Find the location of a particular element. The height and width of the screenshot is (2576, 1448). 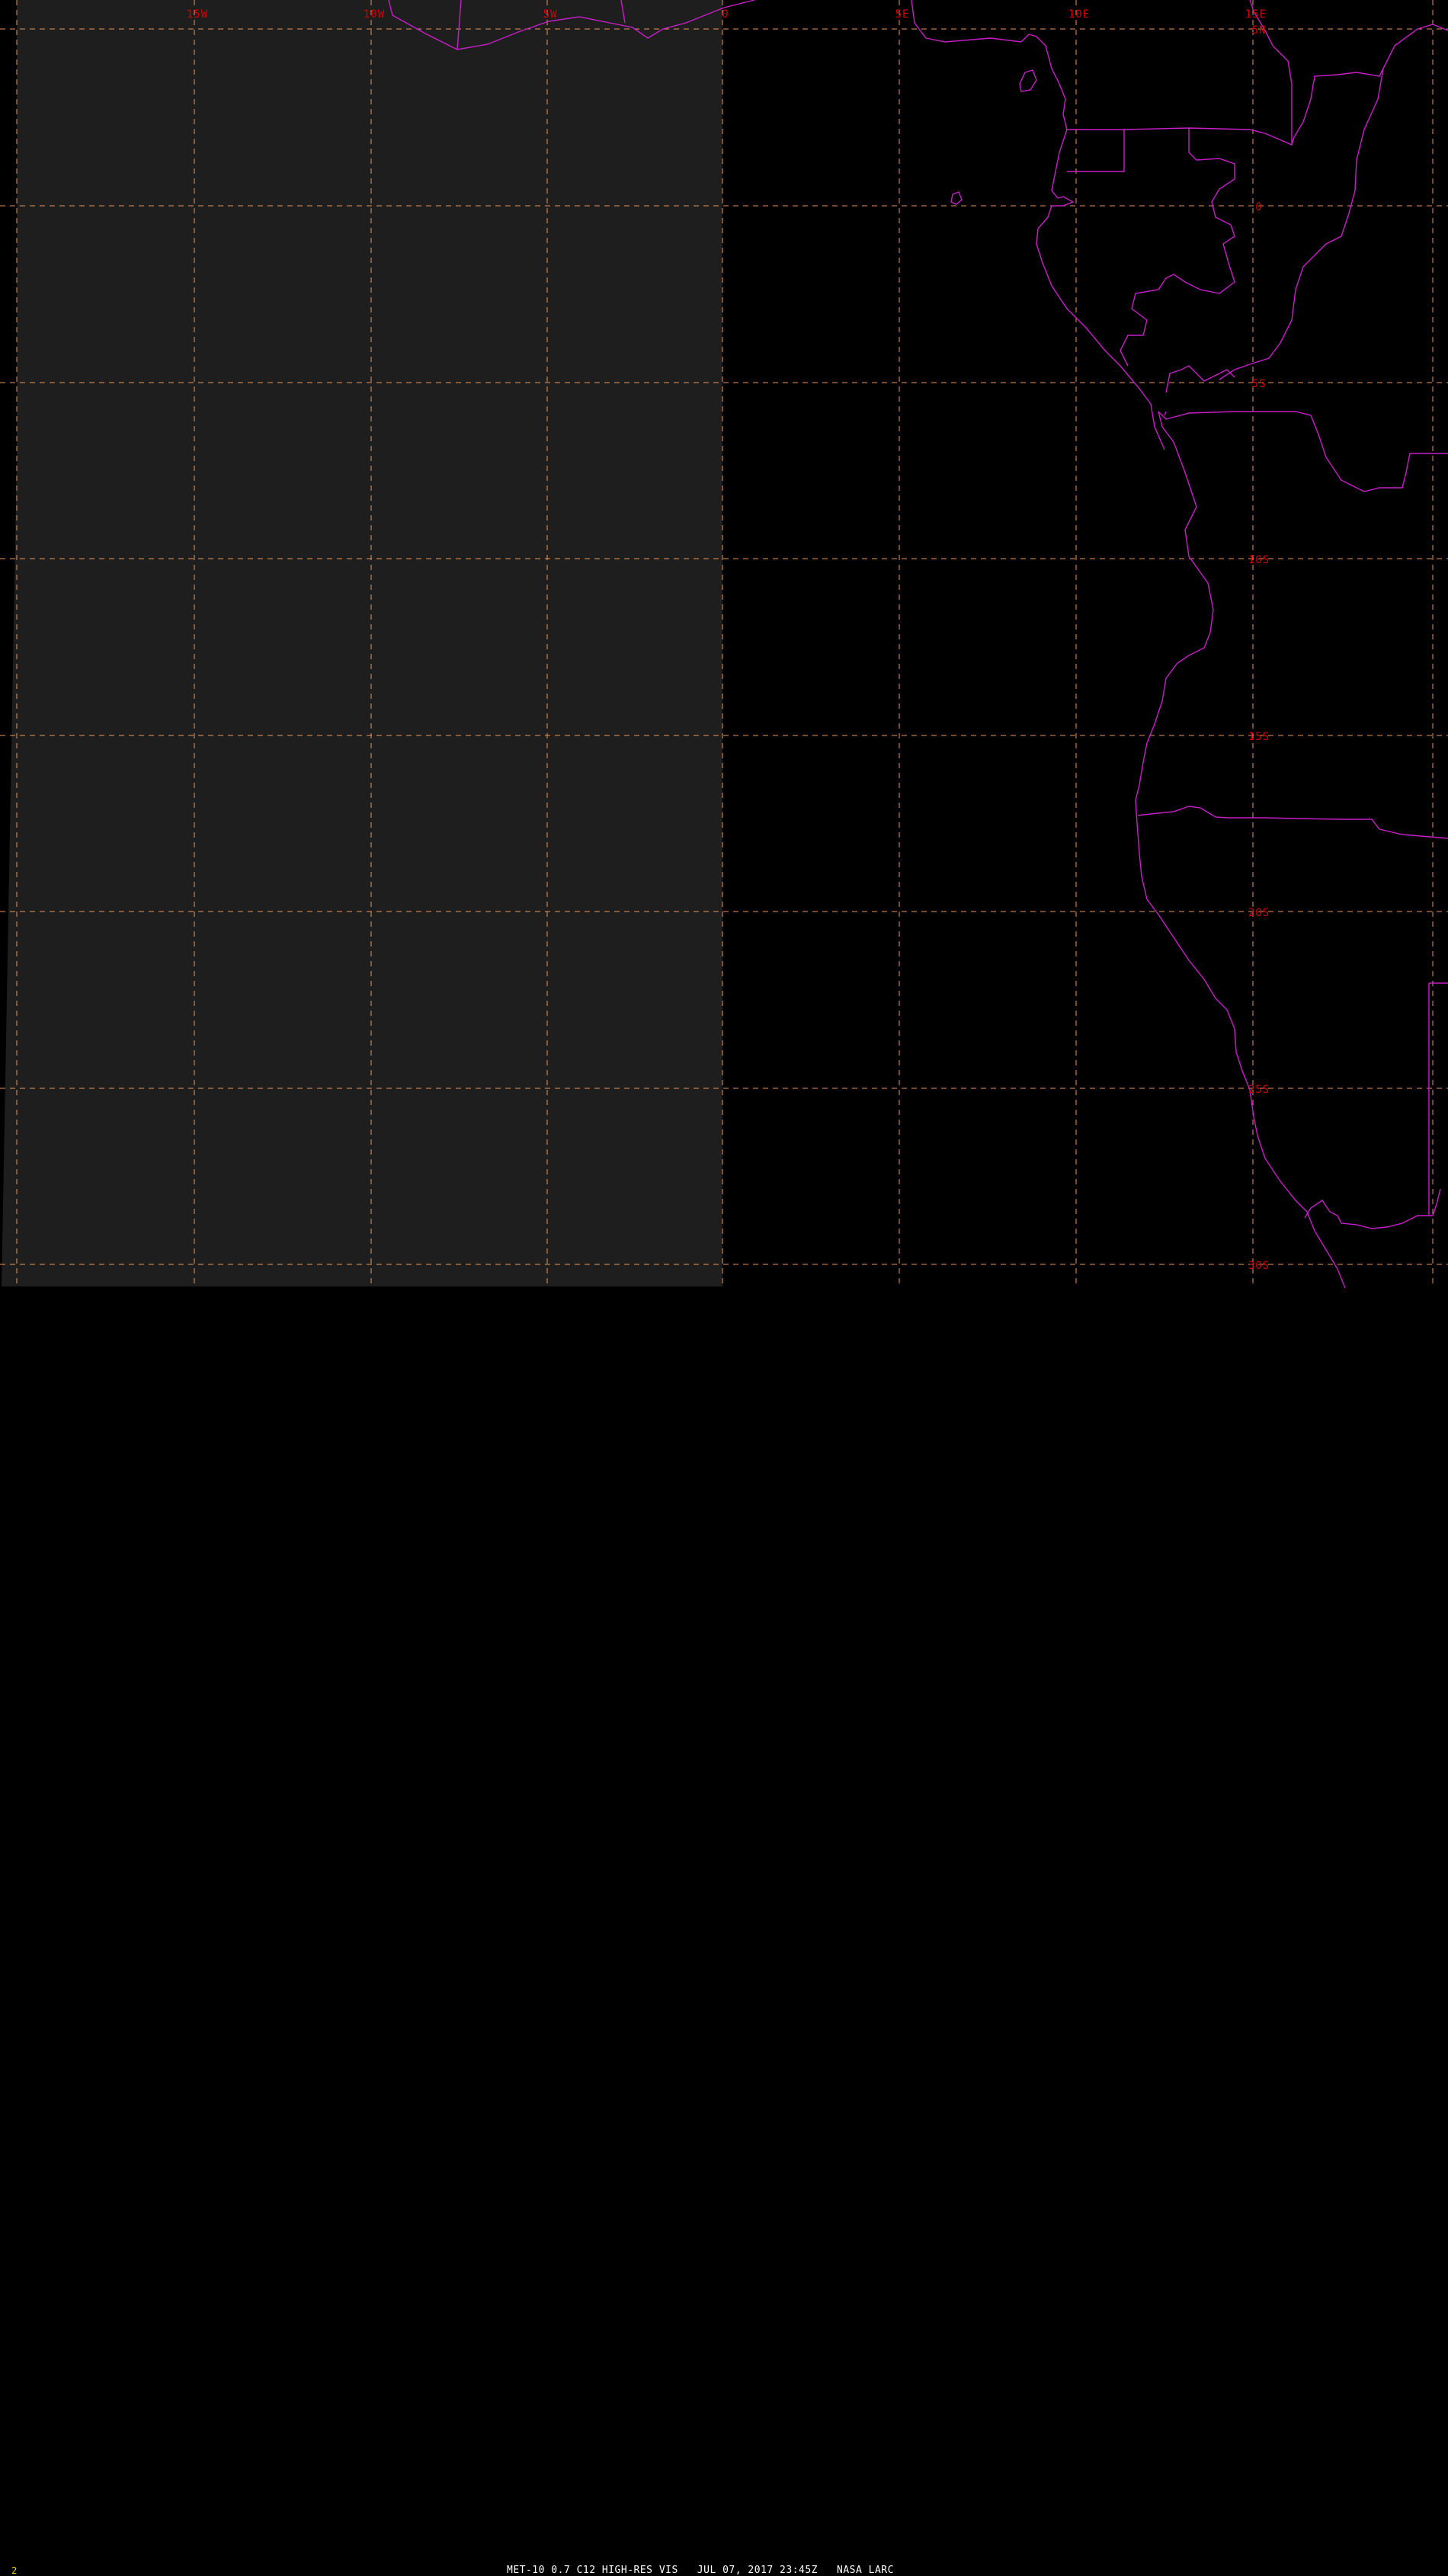

latitude-label: 30S is located at coordinates (1259, 1266).